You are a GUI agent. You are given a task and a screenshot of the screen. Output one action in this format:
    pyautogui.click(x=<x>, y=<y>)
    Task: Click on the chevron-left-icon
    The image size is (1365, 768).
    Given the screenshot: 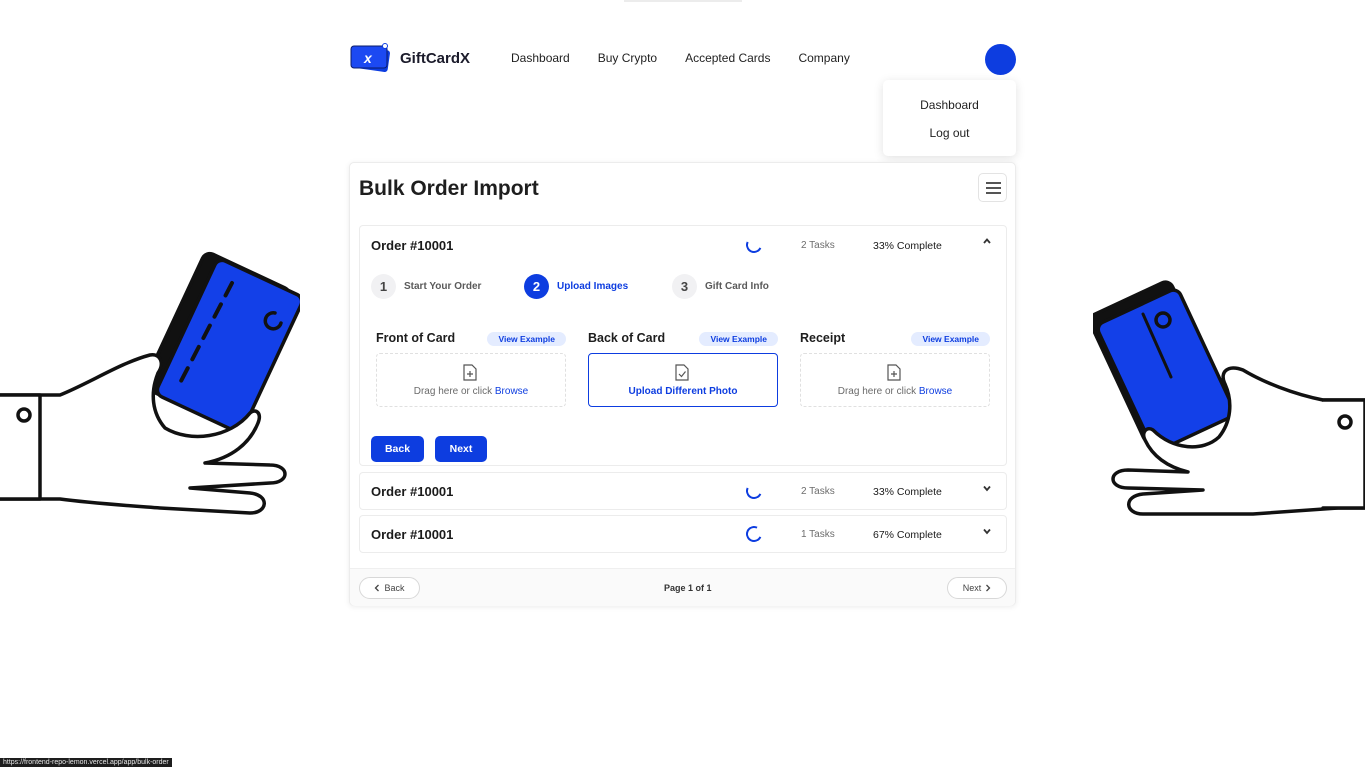 What is the action you would take?
    pyautogui.click(x=377, y=588)
    